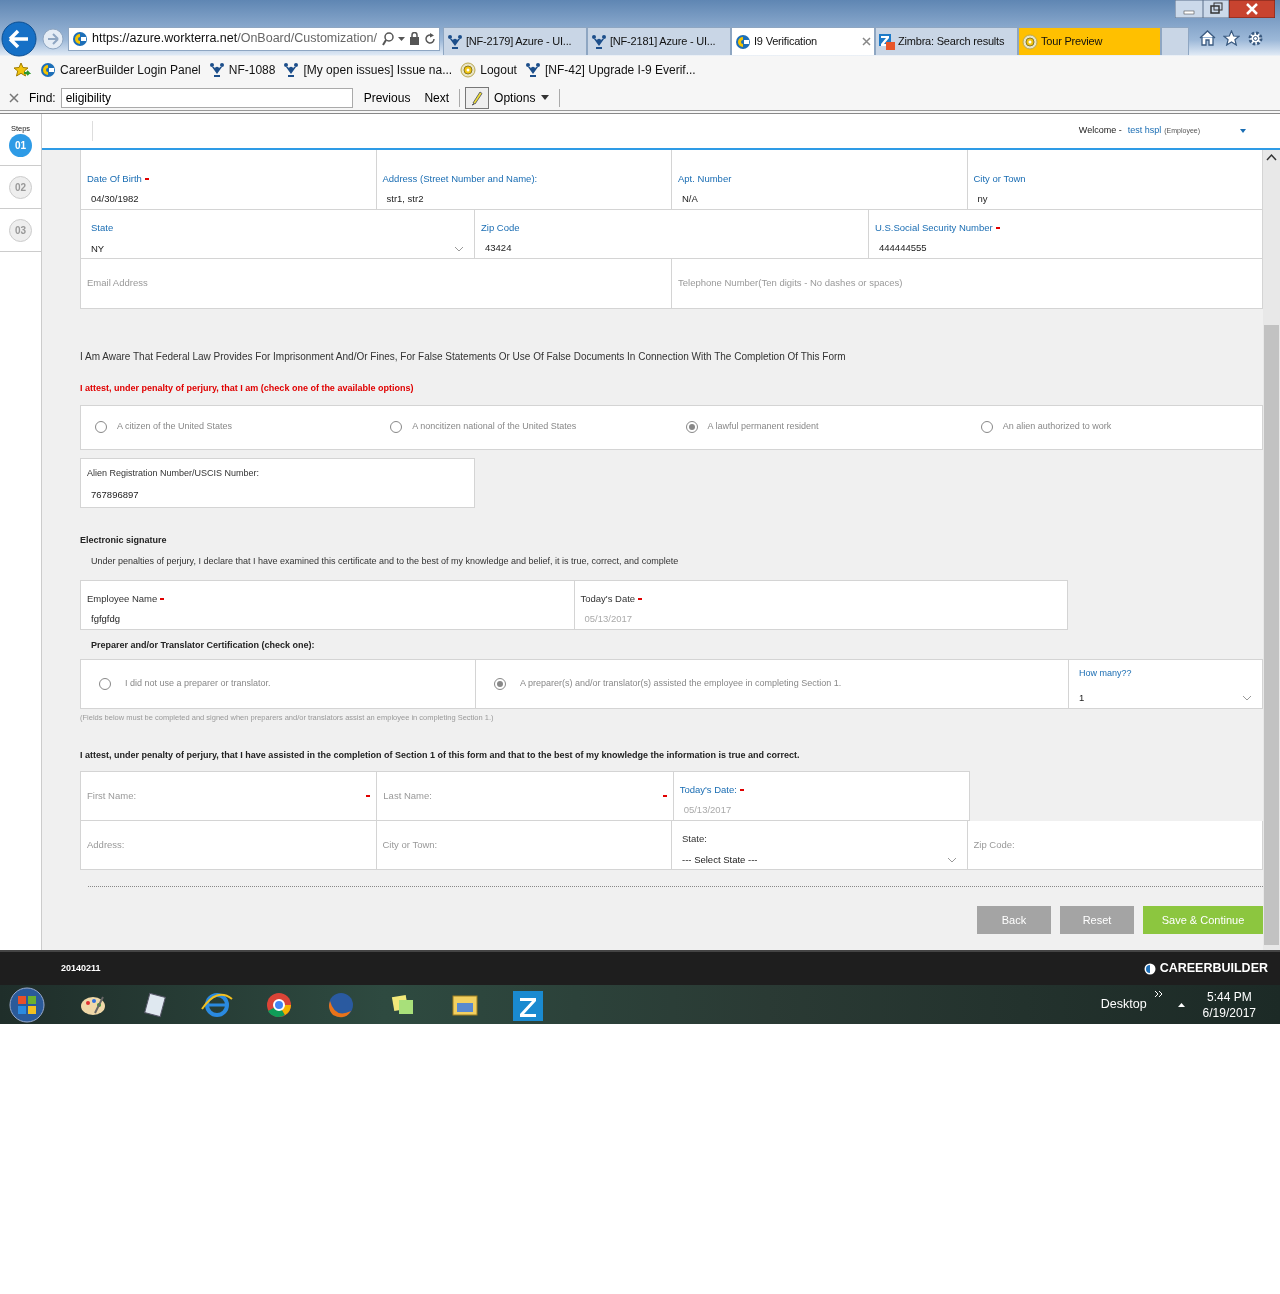 The width and height of the screenshot is (1280, 1294). Describe the element at coordinates (242, 70) in the screenshot. I see `favorite-link: NF-1088` at that location.